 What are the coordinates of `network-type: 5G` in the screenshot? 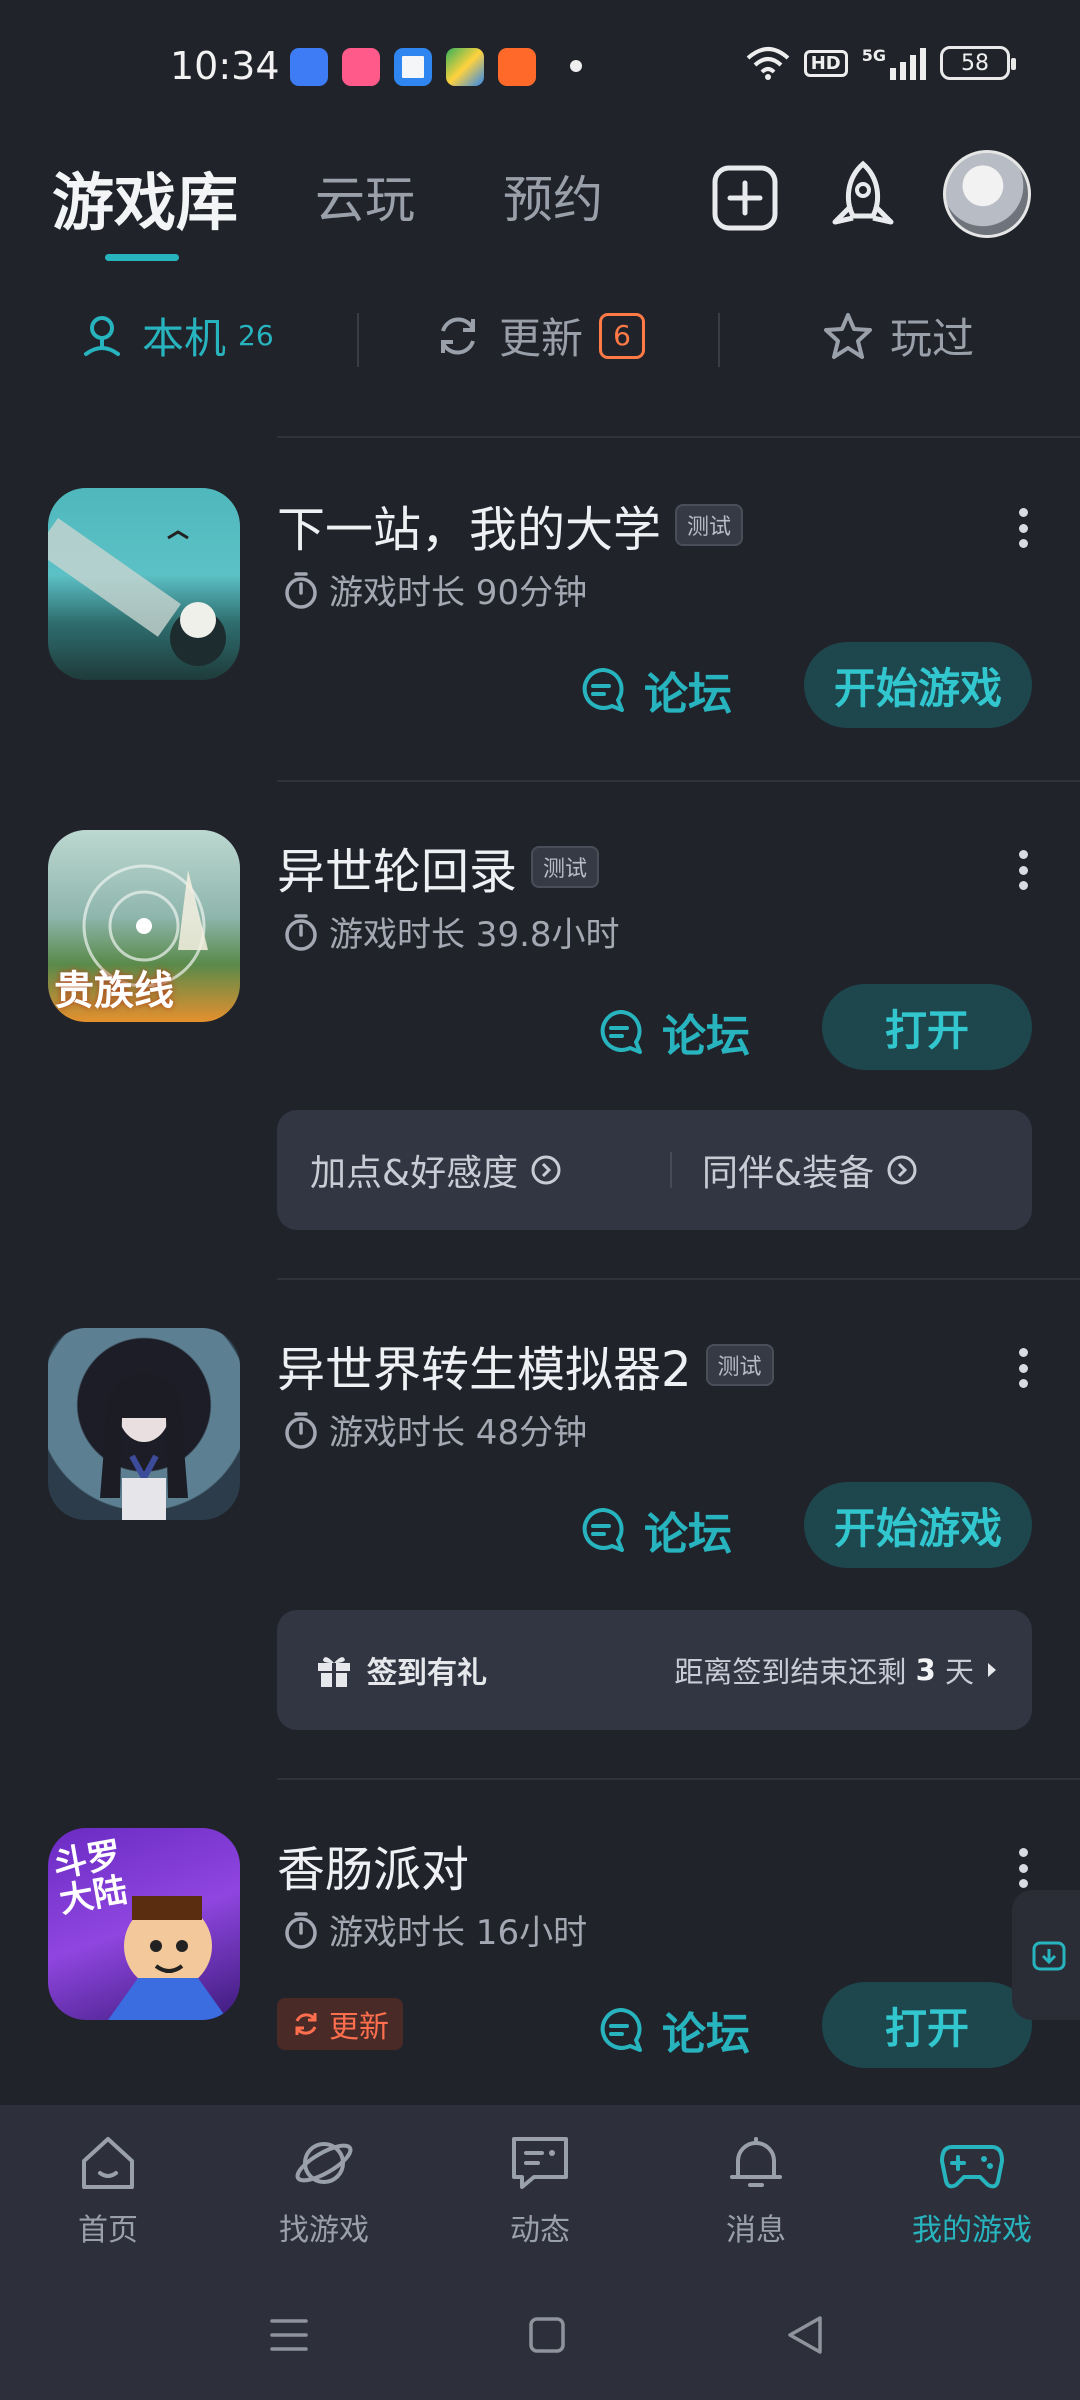 It's located at (873, 55).